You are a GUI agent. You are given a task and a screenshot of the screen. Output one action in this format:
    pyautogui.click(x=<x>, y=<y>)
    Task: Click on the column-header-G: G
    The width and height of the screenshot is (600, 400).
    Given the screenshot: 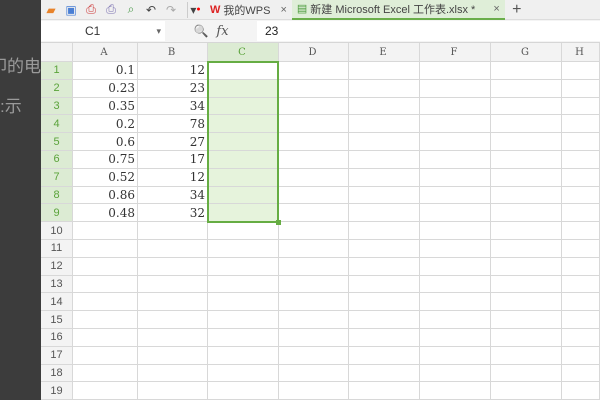 What is the action you would take?
    pyautogui.click(x=526, y=52)
    